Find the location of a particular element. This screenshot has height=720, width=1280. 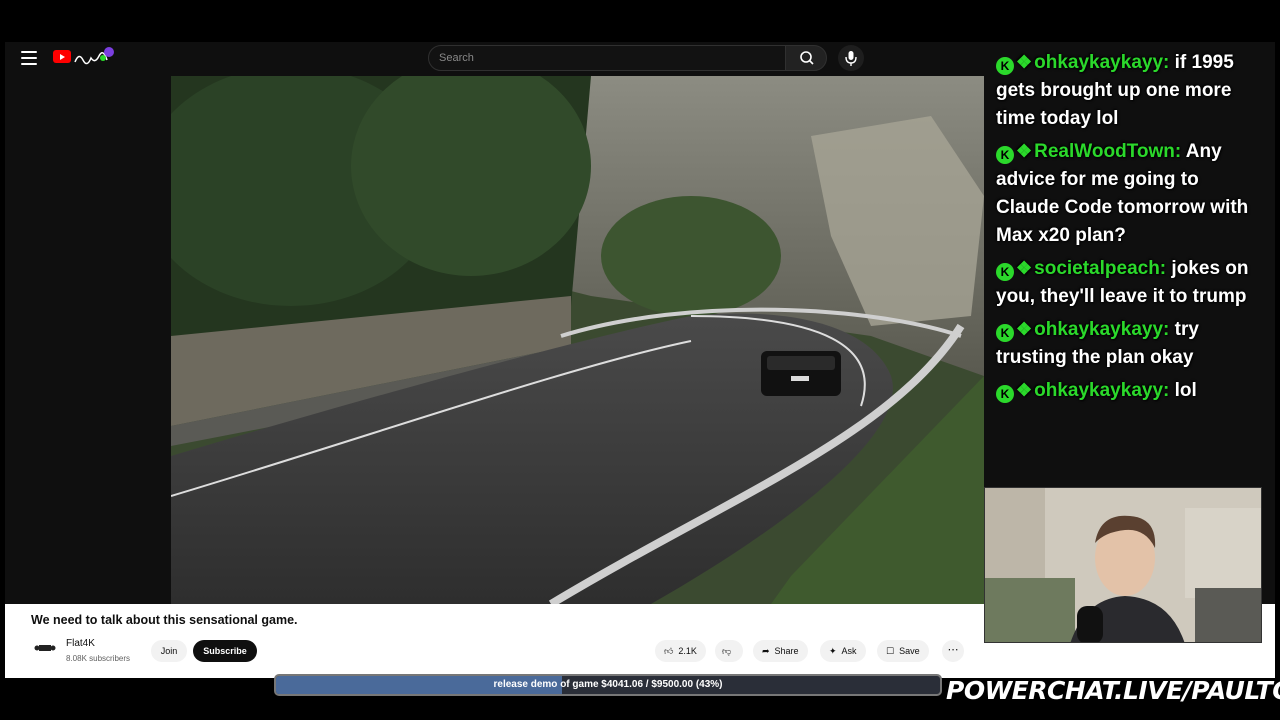

mic-icon is located at coordinates (851, 58).